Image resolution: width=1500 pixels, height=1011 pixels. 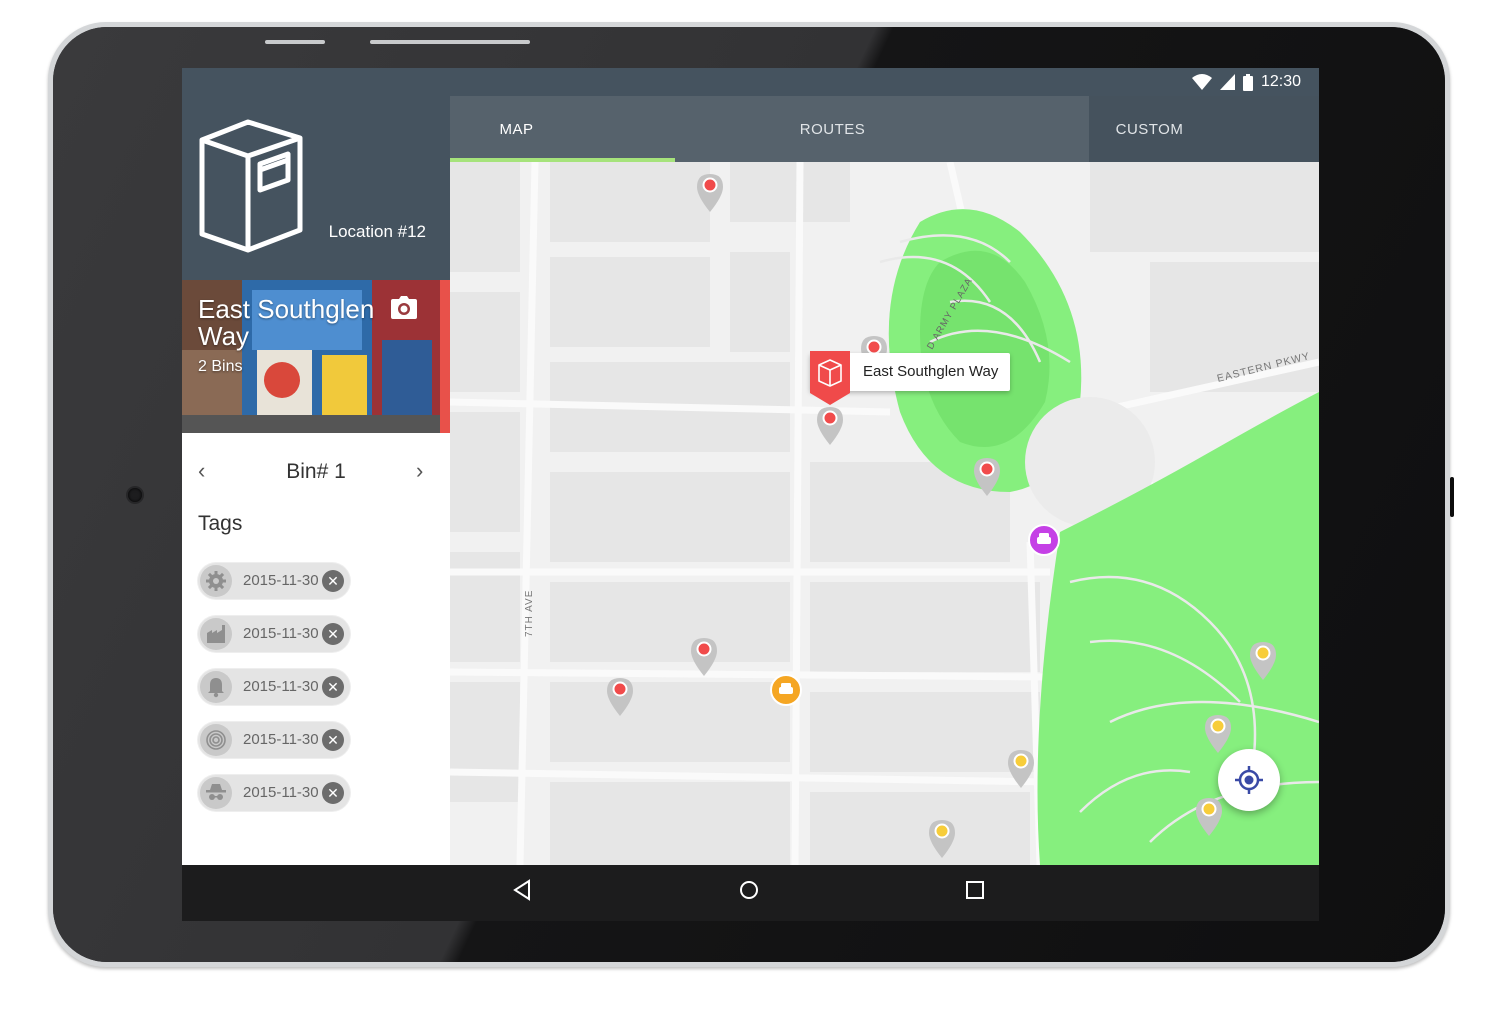 I want to click on status-bar: 12:30, so click(x=750, y=82).